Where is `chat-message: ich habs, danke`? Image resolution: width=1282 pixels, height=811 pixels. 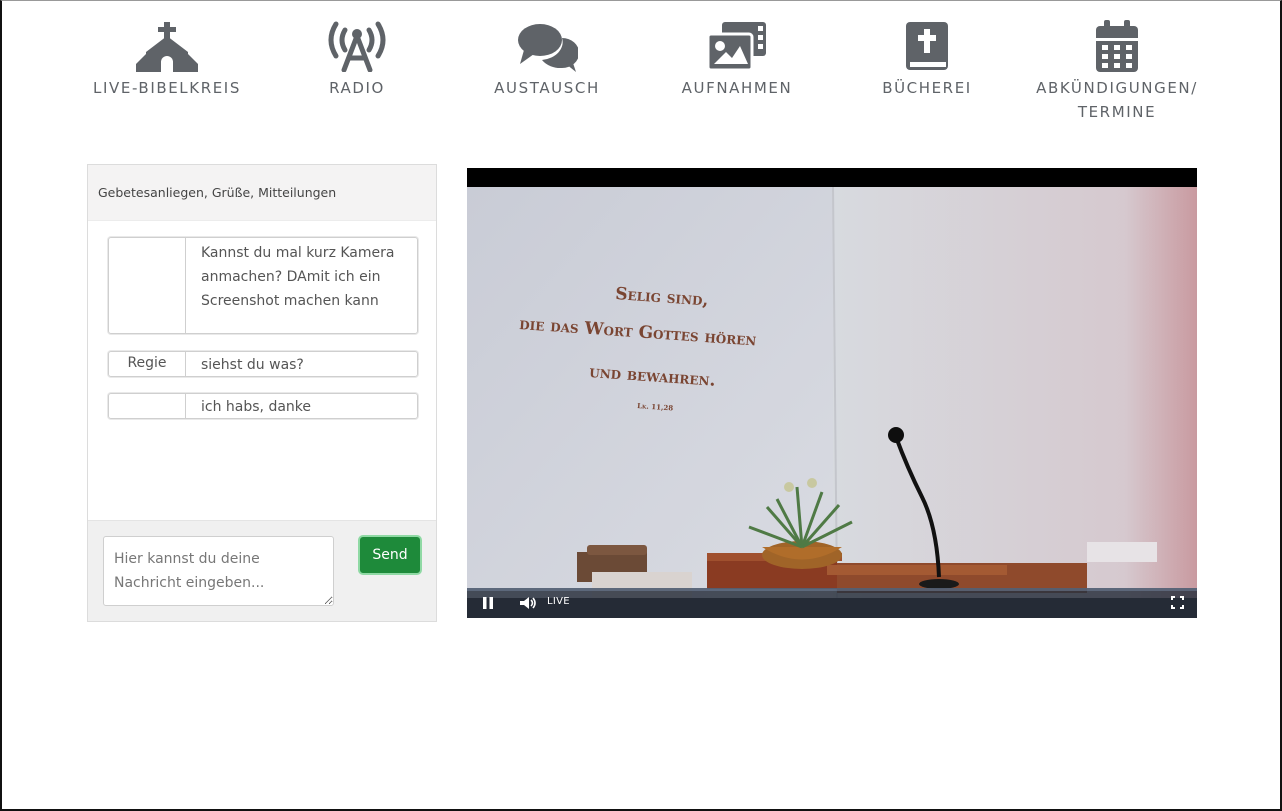
chat-message: ich habs, danke is located at coordinates (263, 406).